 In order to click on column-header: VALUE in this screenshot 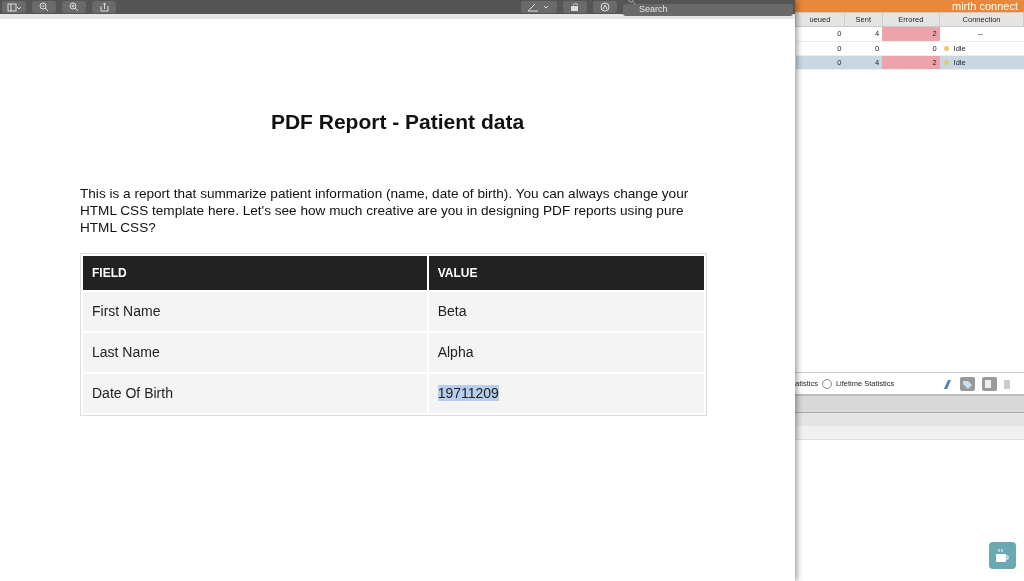, I will do `click(566, 273)`.